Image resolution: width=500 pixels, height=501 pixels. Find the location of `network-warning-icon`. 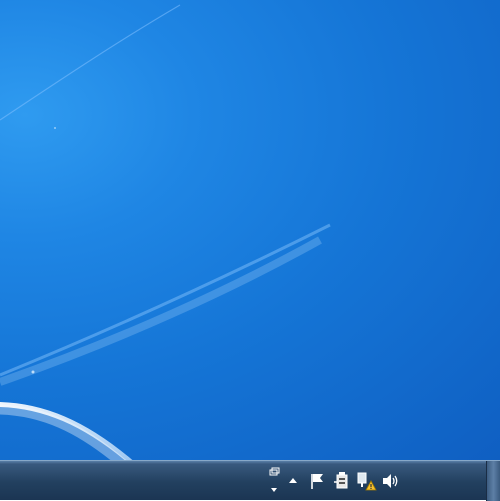

network-warning-icon is located at coordinates (367, 481).